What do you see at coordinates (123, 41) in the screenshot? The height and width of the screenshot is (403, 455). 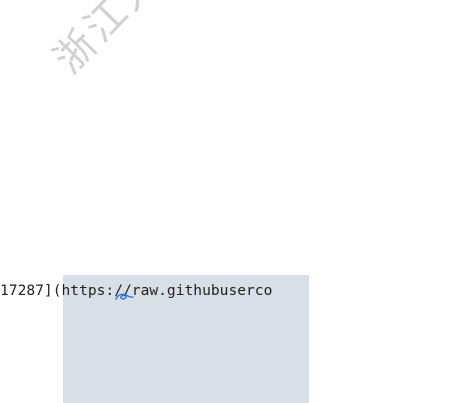 I see `watermark-text: 浙江大学` at bounding box center [123, 41].